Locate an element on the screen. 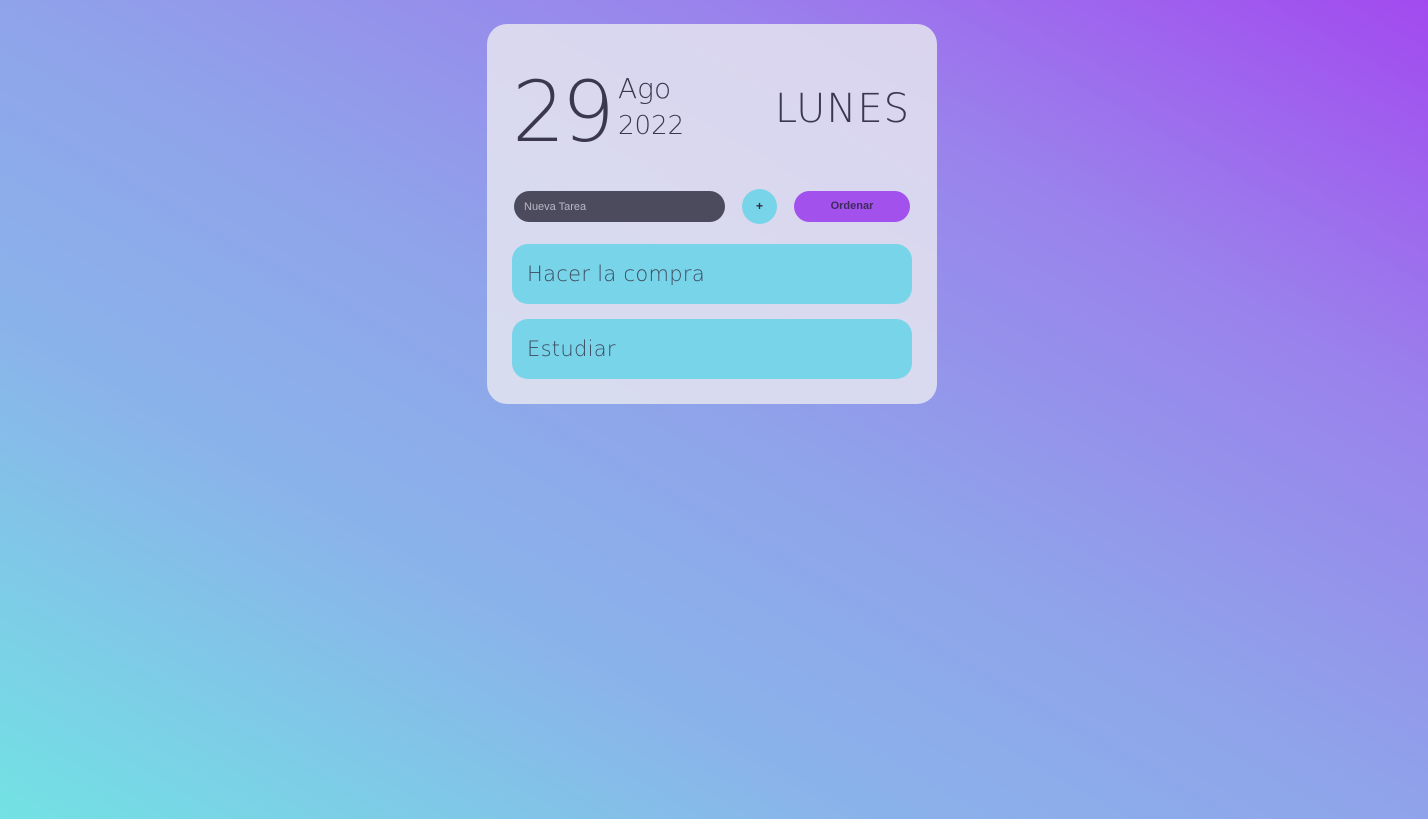 Image resolution: width=1428 pixels, height=819 pixels. add-task-button: + is located at coordinates (759, 206).